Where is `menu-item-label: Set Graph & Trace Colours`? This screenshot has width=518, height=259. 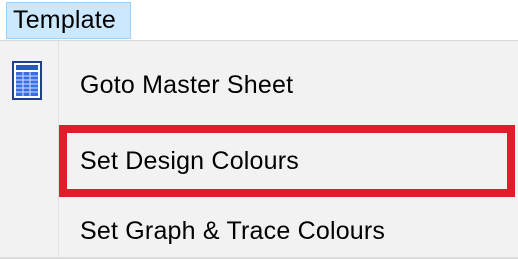
menu-item-label: Set Graph & Trace Colours is located at coordinates (233, 231).